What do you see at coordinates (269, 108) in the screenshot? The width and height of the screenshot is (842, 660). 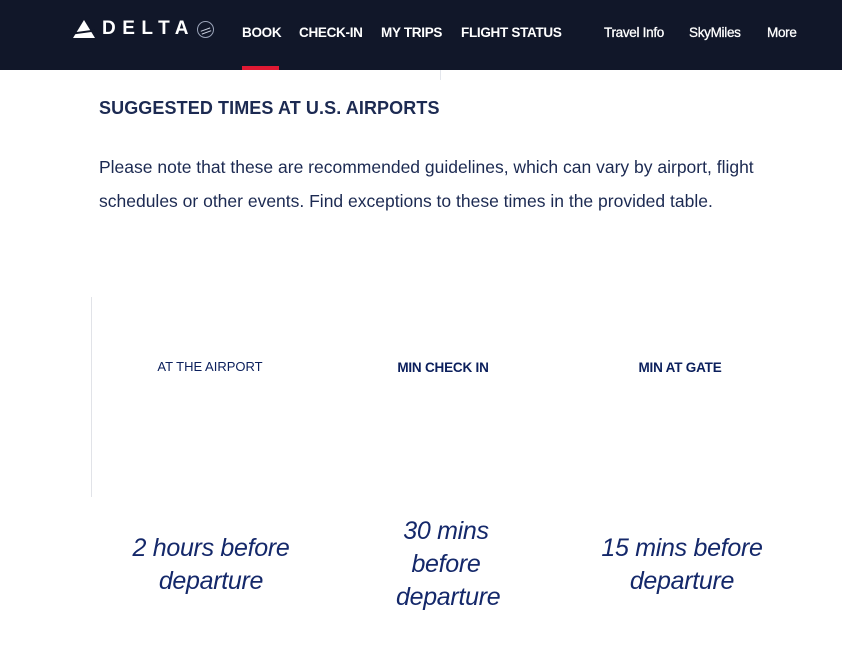 I see `section-heading: SUGGESTED TIMES AT U.S. AIRPORTS` at bounding box center [269, 108].